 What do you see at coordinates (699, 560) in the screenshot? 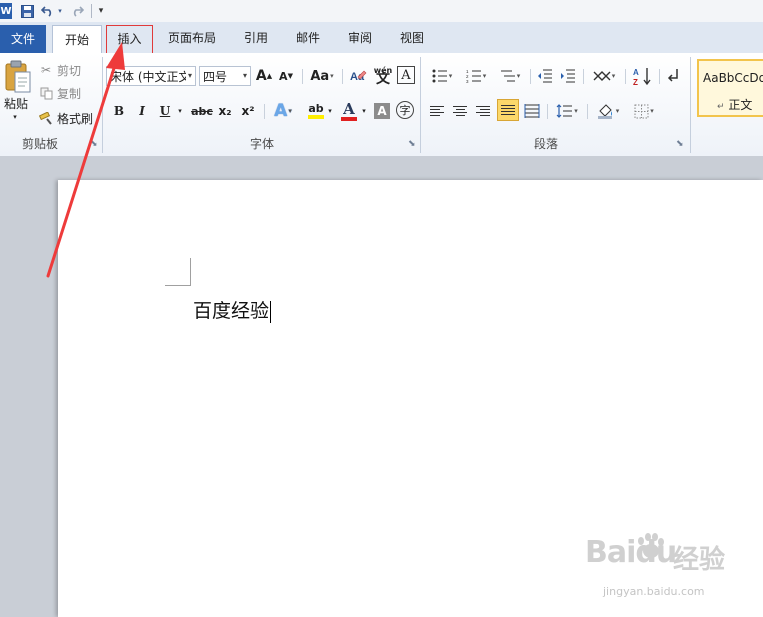
I see `watermark-brand-cn: 经验` at bounding box center [699, 560].